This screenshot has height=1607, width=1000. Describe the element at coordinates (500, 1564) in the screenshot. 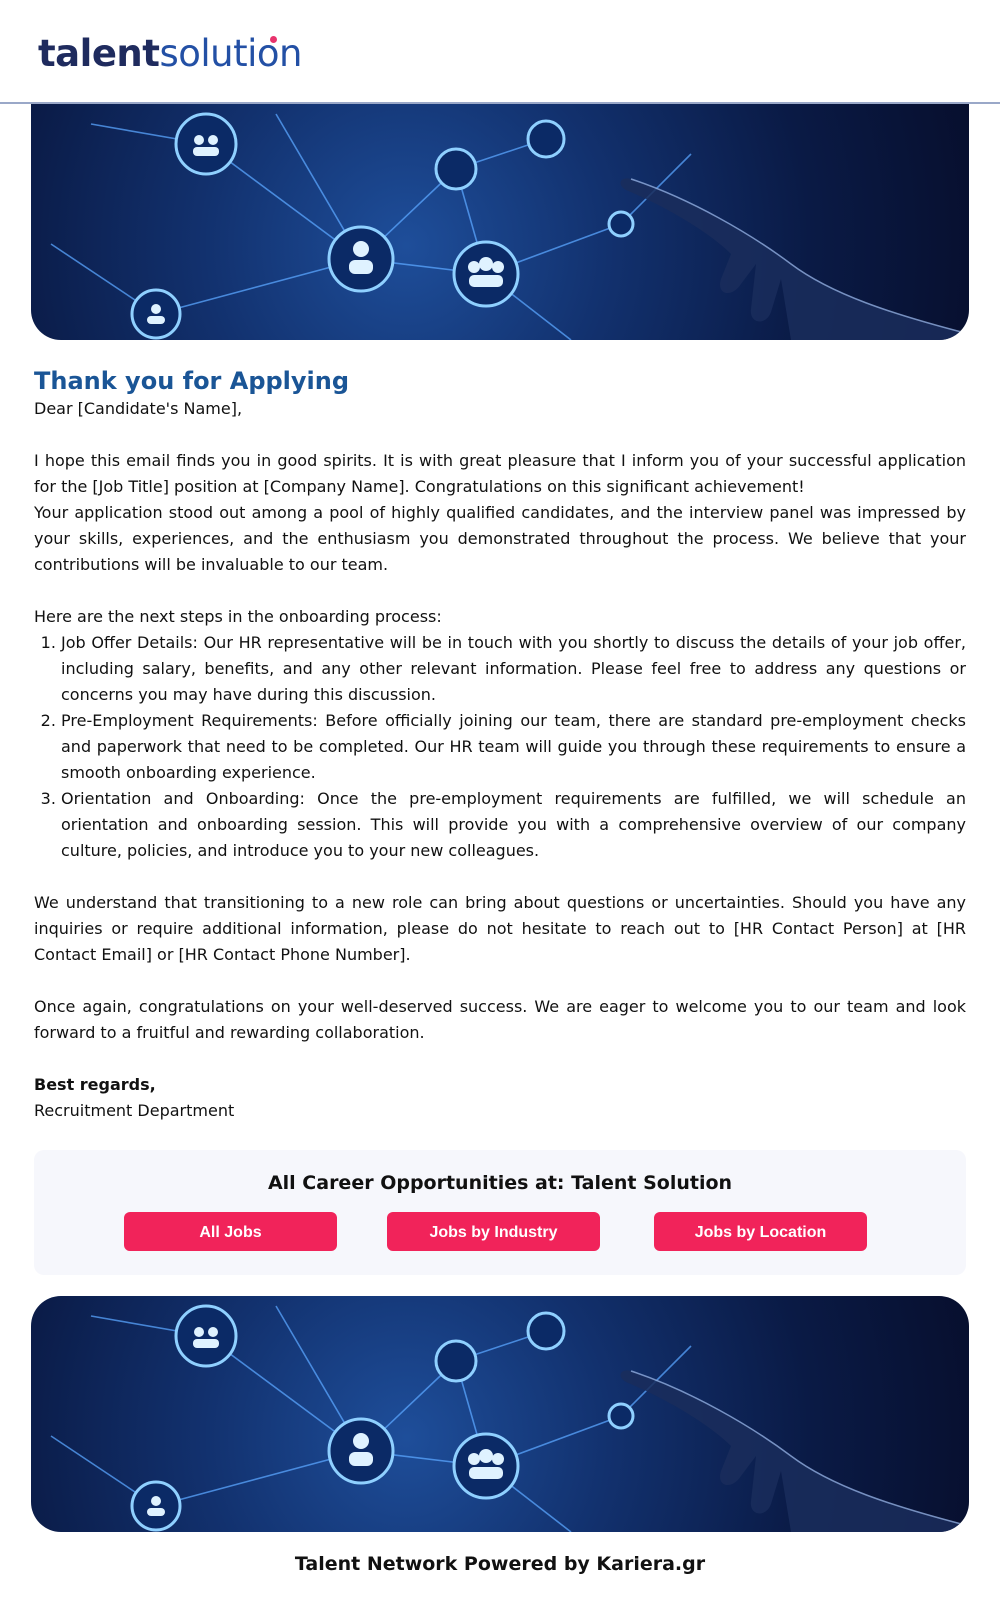

I see `footer-text: Talent Network Powered by Kariera.gr` at that location.